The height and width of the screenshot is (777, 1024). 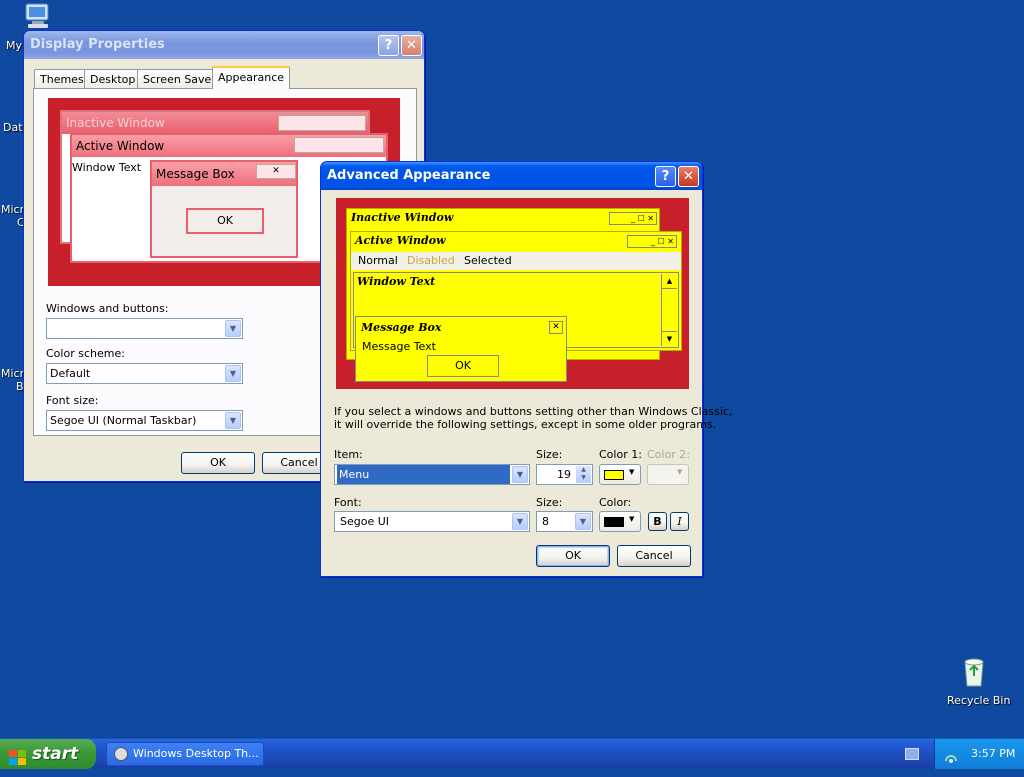 I want to click on scroll-up-icon: ▲, so click(x=669, y=281).